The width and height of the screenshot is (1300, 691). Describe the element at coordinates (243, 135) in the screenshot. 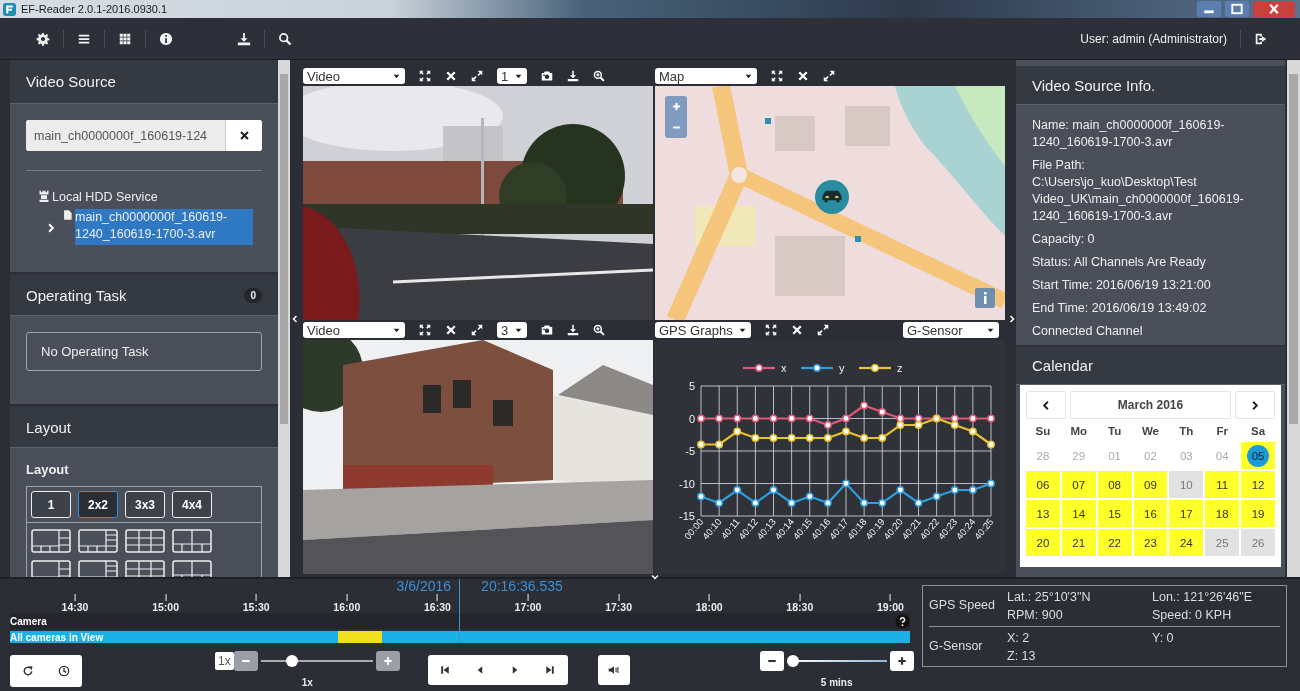

I see `clear-button` at that location.